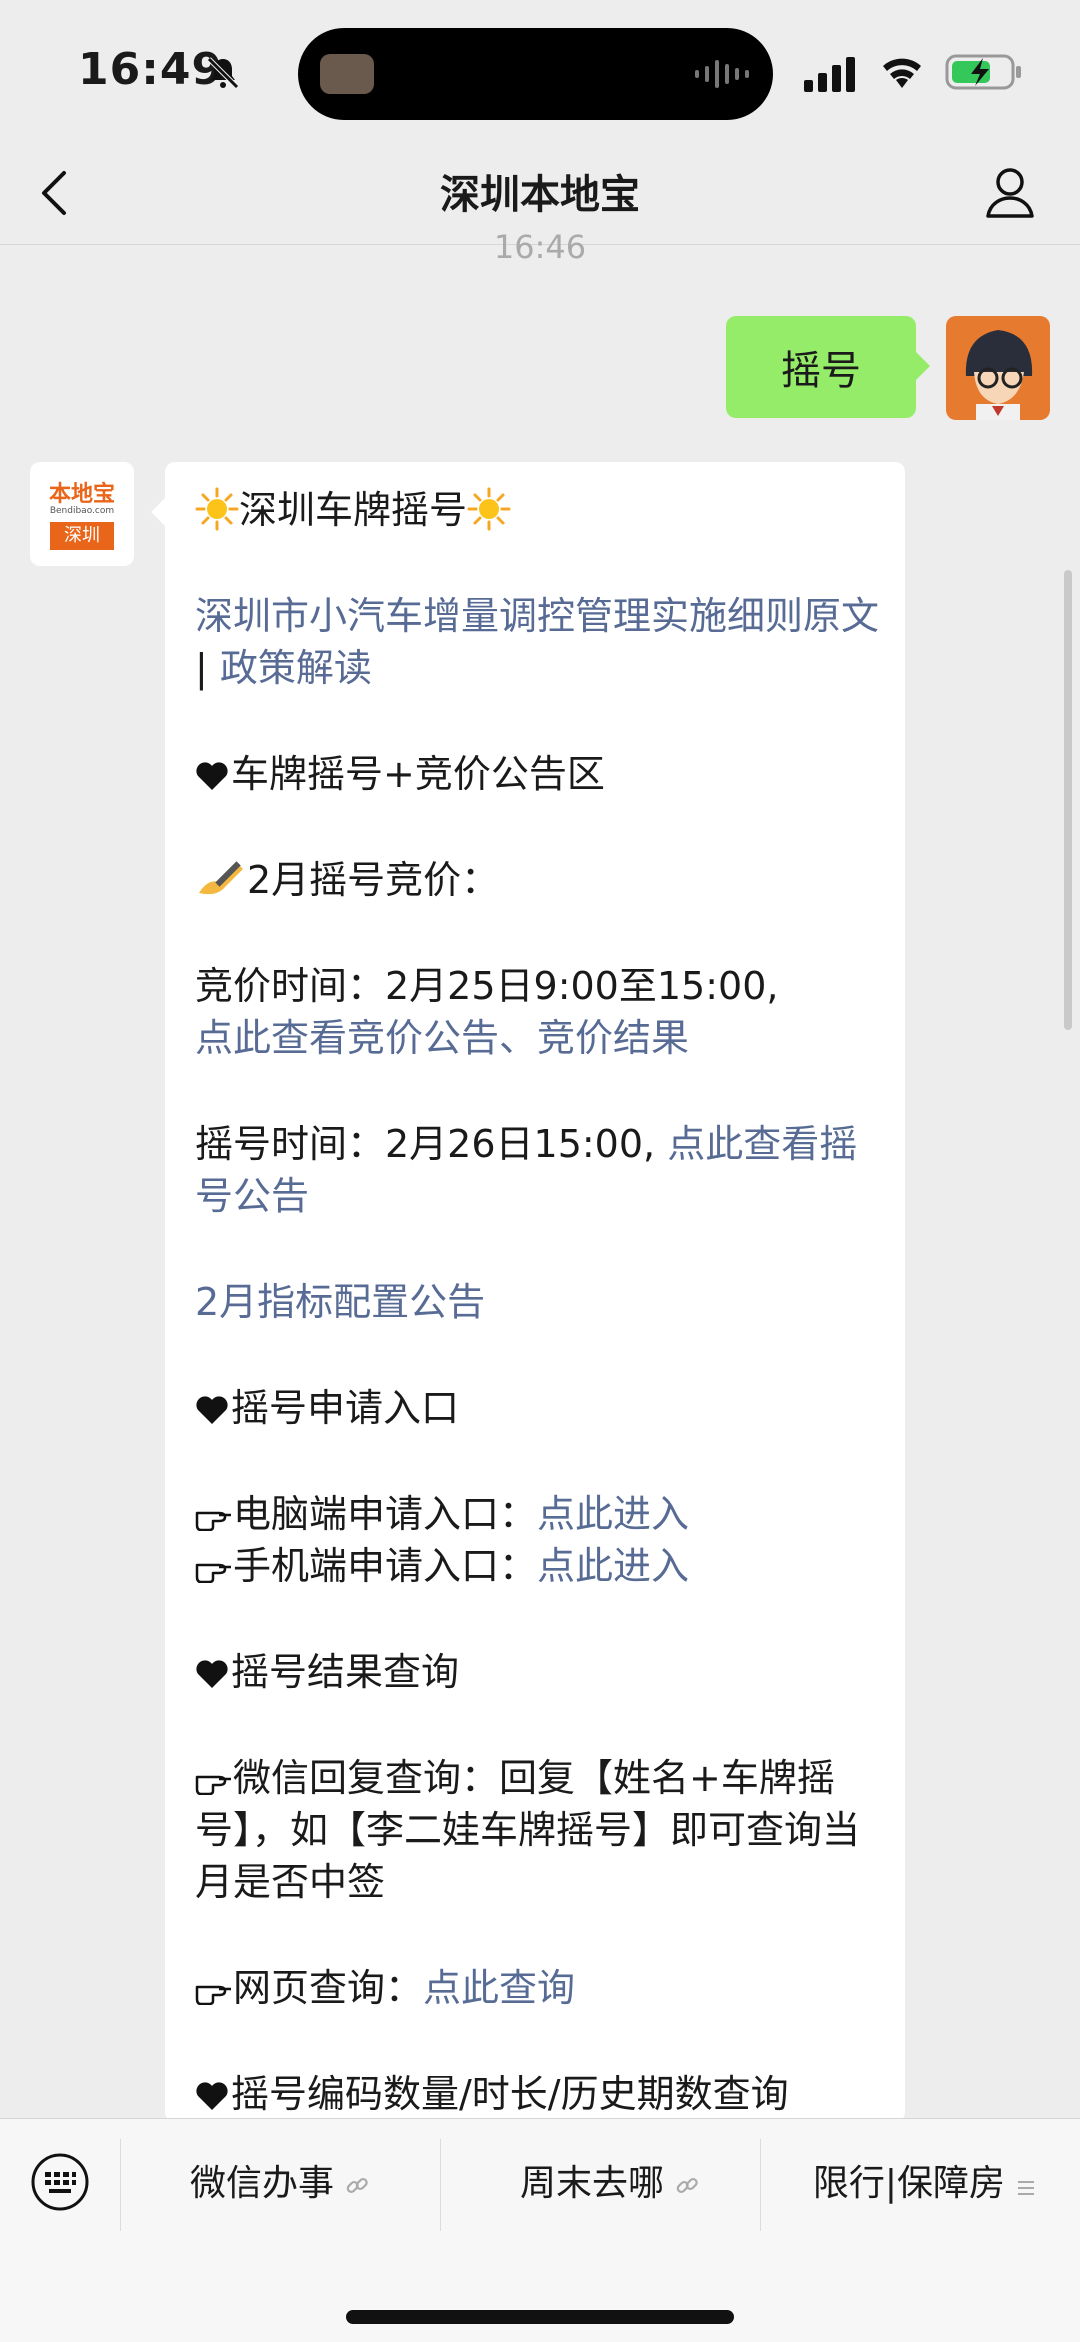 This screenshot has height=2342, width=1080. Describe the element at coordinates (82, 511) in the screenshot. I see `brand-domain: Bendibao.com` at that location.